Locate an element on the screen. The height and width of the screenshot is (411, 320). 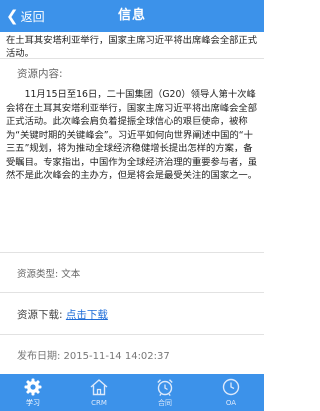
page-title: 信息 is located at coordinates (131, 15).